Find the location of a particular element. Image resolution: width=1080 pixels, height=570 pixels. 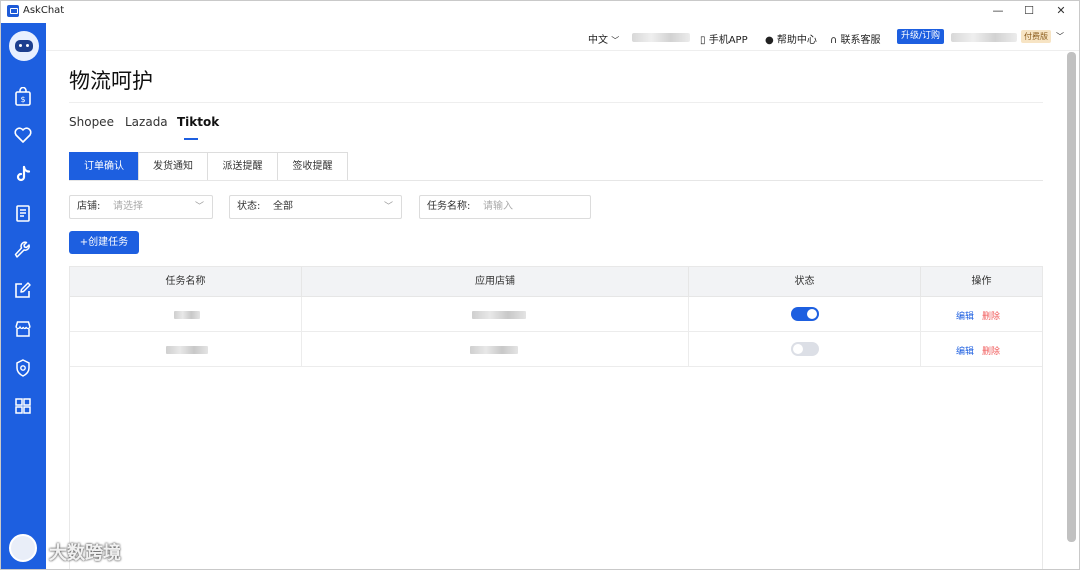

store-select: 店铺: 请选择 ﹀ is located at coordinates (141, 207).